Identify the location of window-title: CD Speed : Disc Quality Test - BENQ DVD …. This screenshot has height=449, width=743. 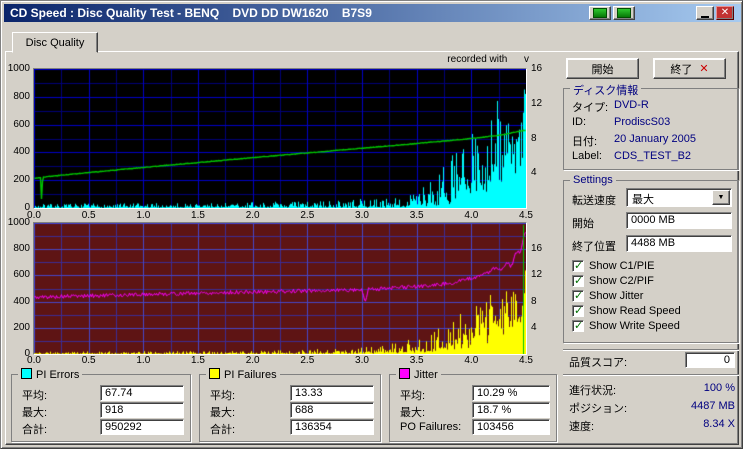
(191, 13).